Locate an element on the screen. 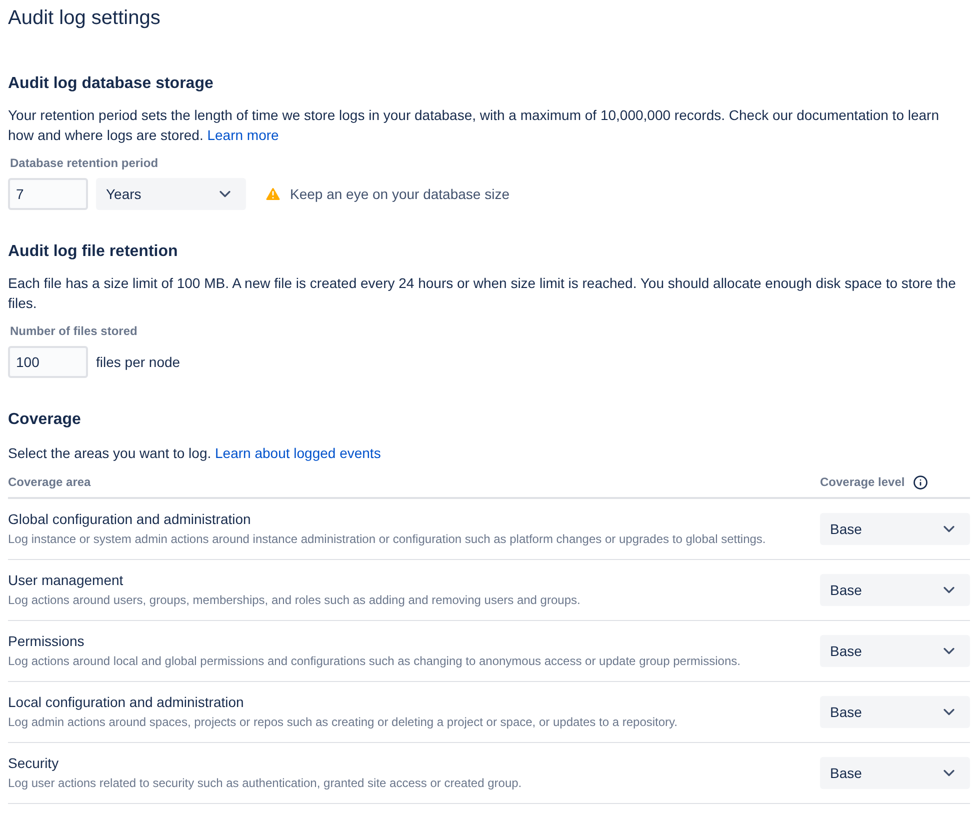  area-description: Log admin actions around spaces, projects or repos such as creating or deleting a project or space, or updates to a repository. is located at coordinates (343, 722).